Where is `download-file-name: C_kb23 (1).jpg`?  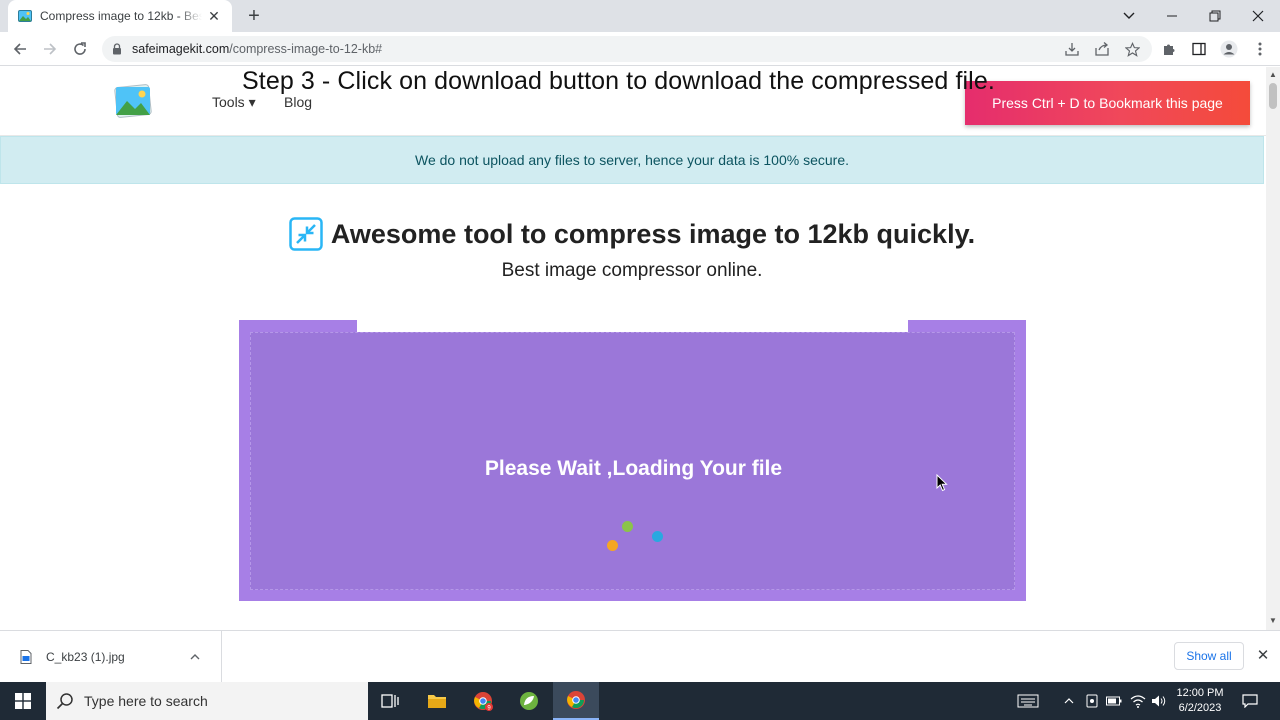
download-file-name: C_kb23 (1).jpg is located at coordinates (85, 657).